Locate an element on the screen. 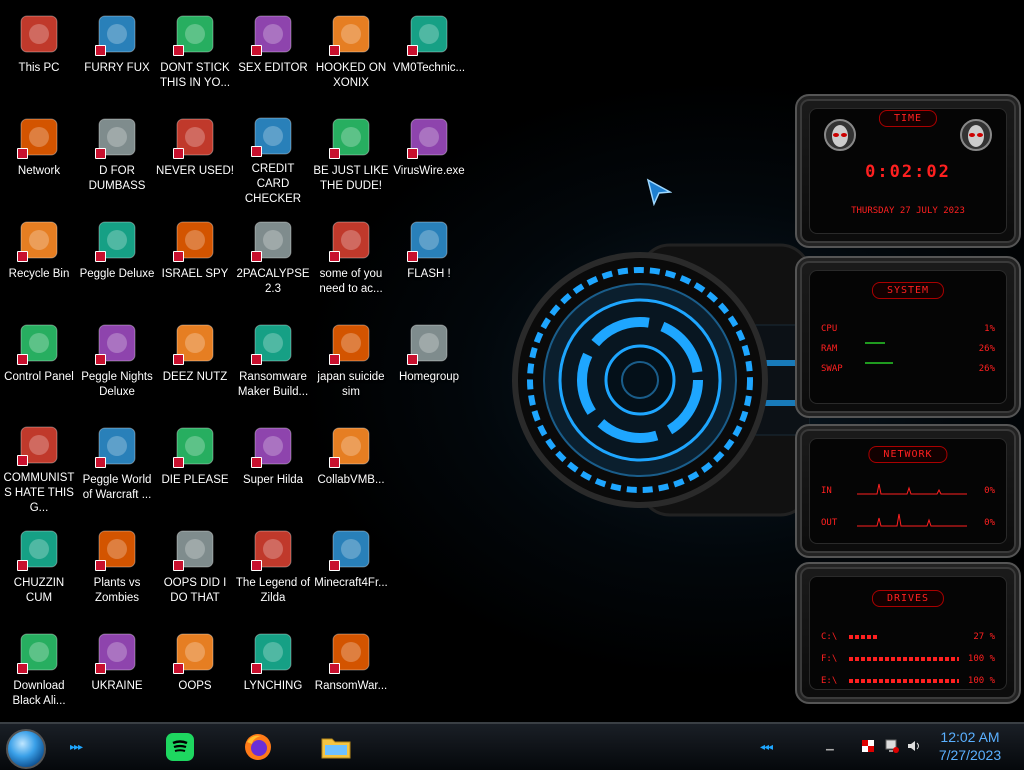 The height and width of the screenshot is (770, 1024). desktop-icon: Recycle Bin is located at coordinates (39, 260).